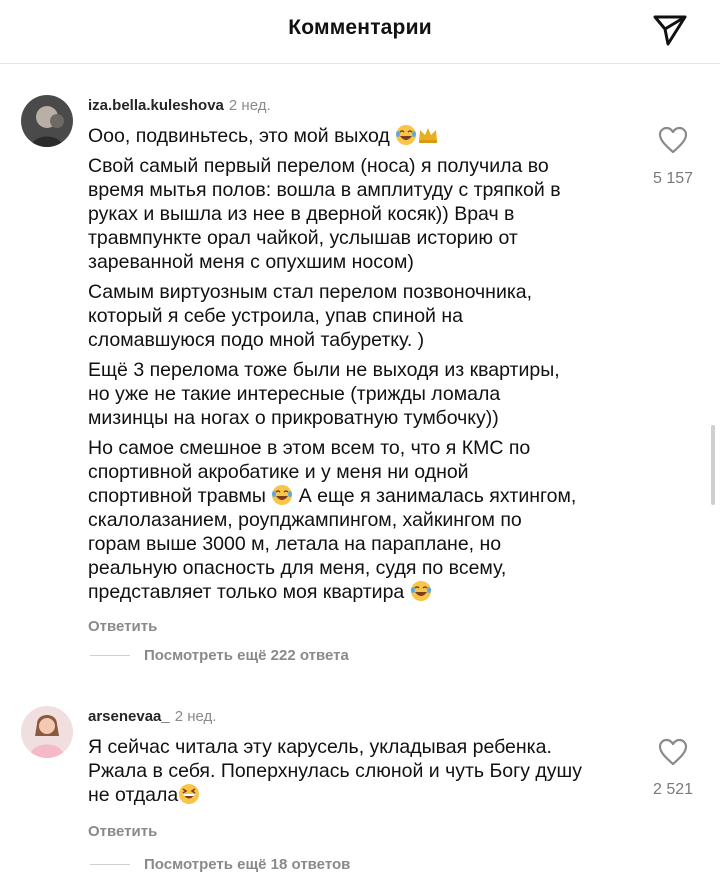  I want to click on comment-paragraph: Ооо, подвиньтесь, это мой выход, so click(360, 136).